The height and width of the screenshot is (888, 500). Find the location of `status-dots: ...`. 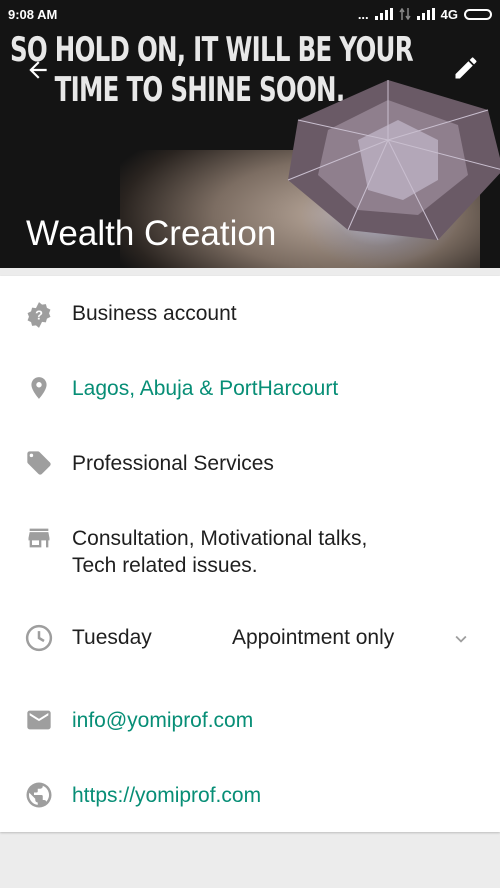

status-dots: ... is located at coordinates (363, 14).